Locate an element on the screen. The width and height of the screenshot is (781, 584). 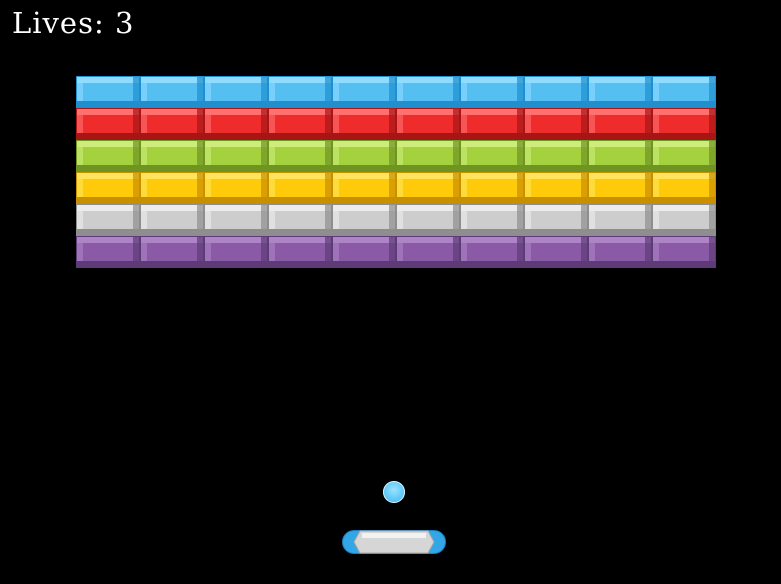
brick-row-yellow is located at coordinates (396, 188).